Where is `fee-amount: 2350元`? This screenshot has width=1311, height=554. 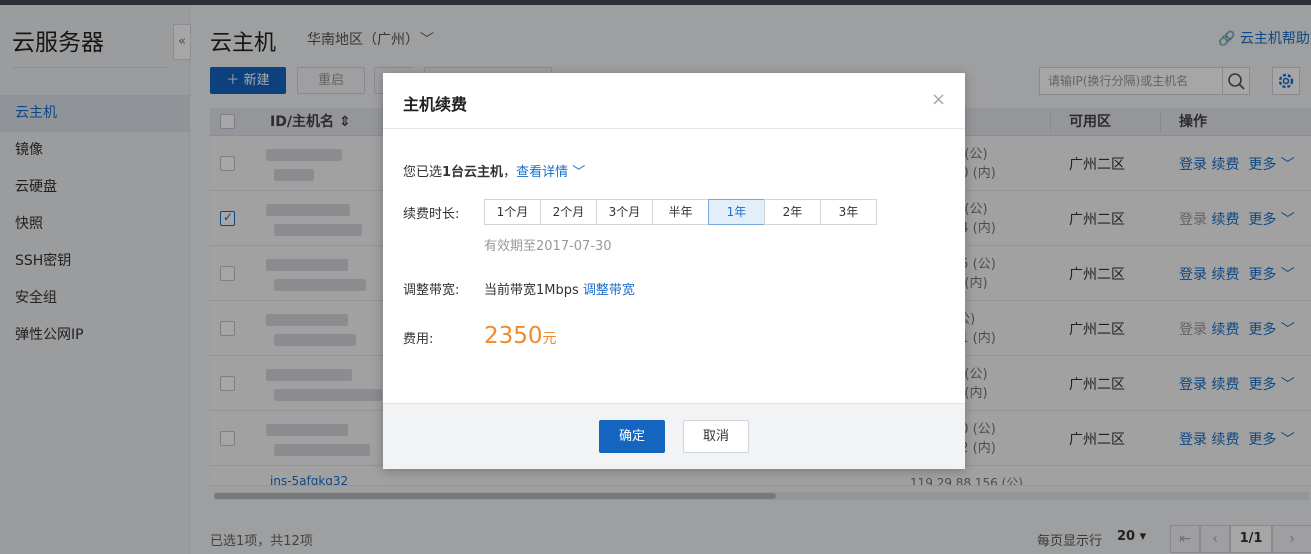
fee-amount: 2350元 is located at coordinates (520, 336).